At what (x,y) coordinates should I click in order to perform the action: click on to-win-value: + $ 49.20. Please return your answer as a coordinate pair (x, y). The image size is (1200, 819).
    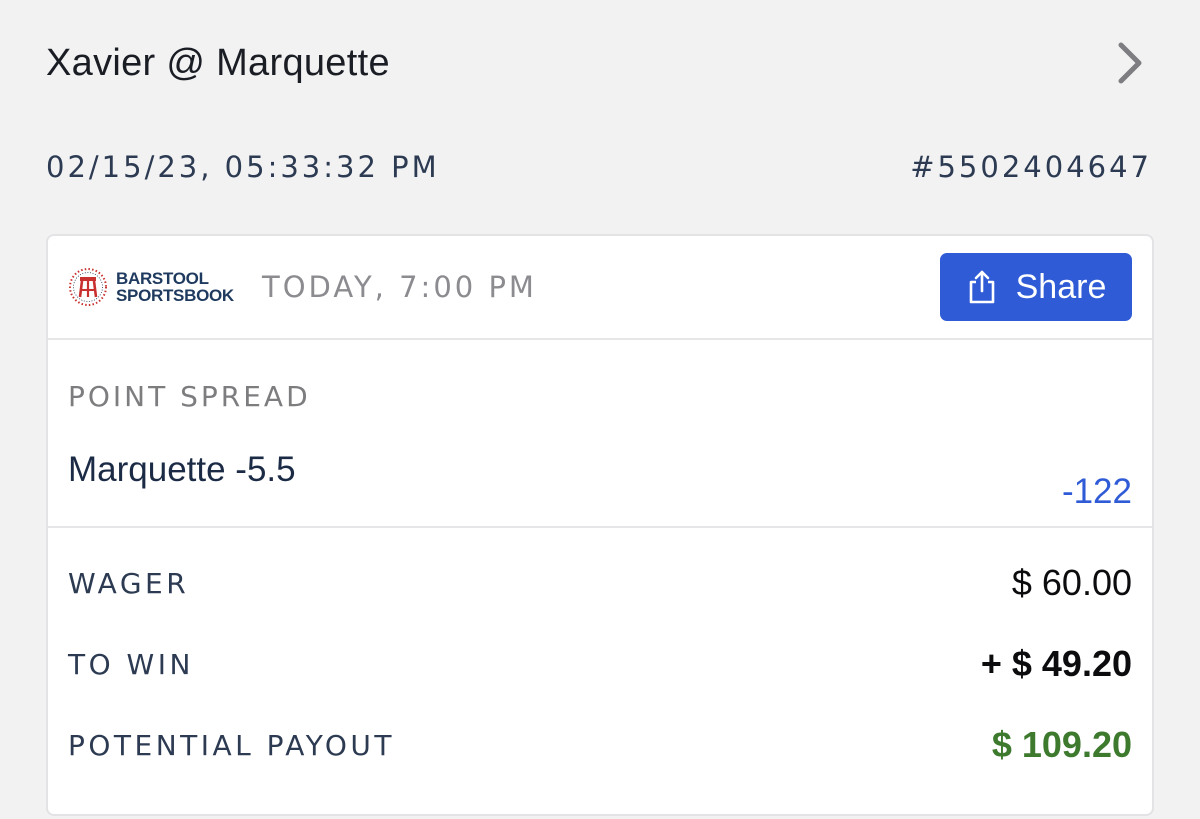
    Looking at the image, I should click on (1056, 663).